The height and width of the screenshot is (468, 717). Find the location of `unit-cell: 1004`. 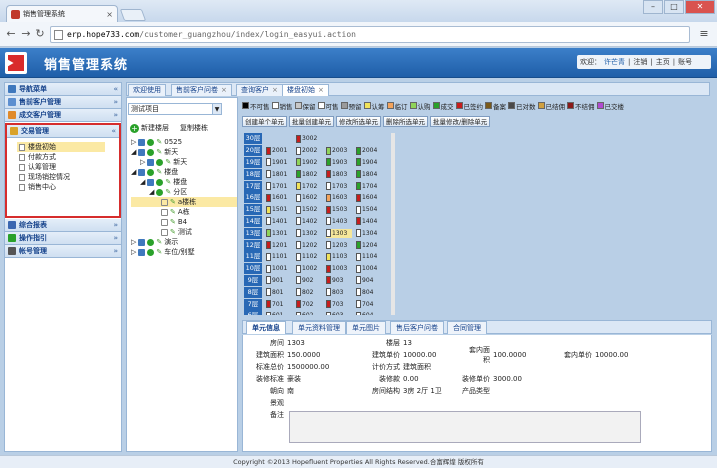

unit-cell: 1004 is located at coordinates (369, 268).